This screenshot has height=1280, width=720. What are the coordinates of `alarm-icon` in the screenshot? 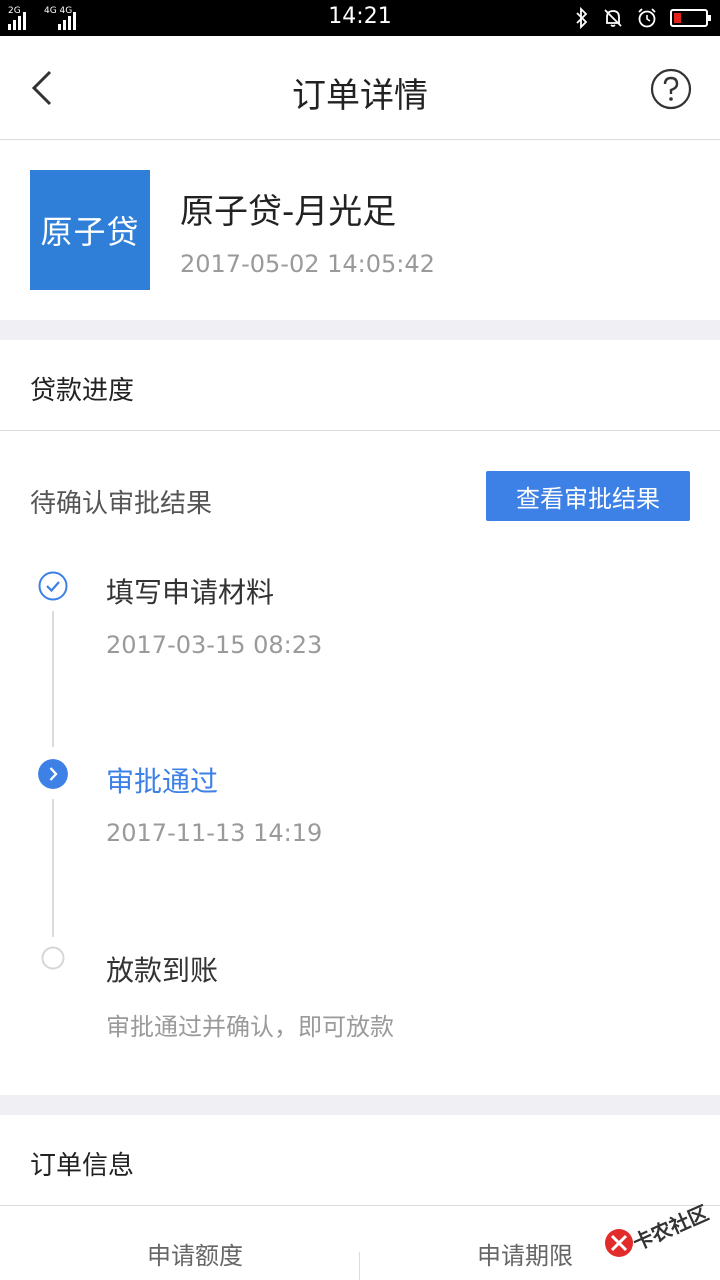 It's located at (647, 18).